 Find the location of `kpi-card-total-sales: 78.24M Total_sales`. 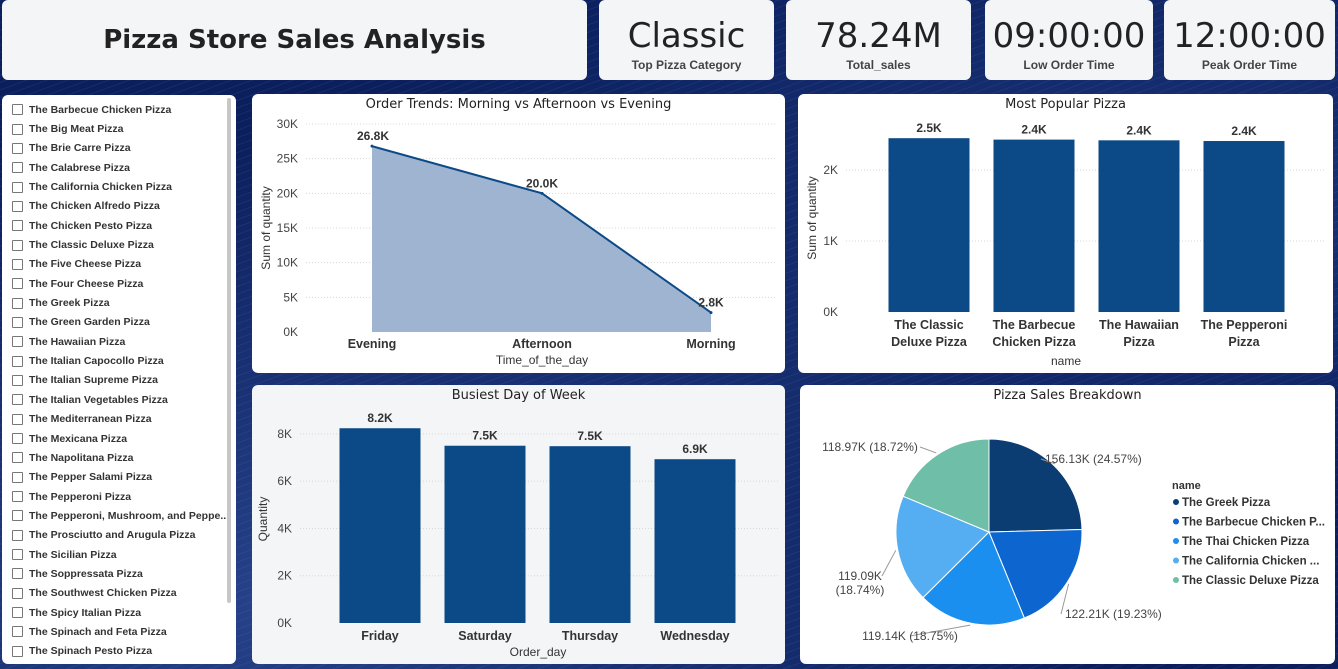

kpi-card-total-sales: 78.24M Total_sales is located at coordinates (878, 40).